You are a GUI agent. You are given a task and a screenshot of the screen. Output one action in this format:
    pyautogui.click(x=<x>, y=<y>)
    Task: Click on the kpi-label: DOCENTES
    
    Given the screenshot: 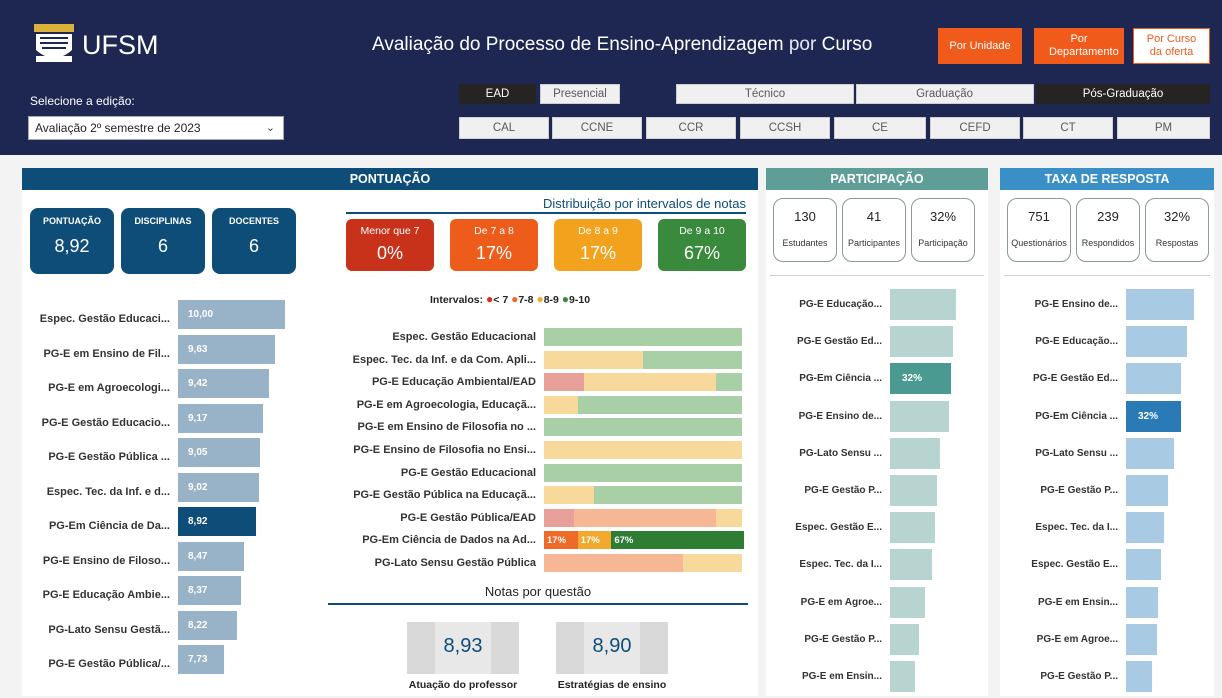 What is the action you would take?
    pyautogui.click(x=253, y=221)
    